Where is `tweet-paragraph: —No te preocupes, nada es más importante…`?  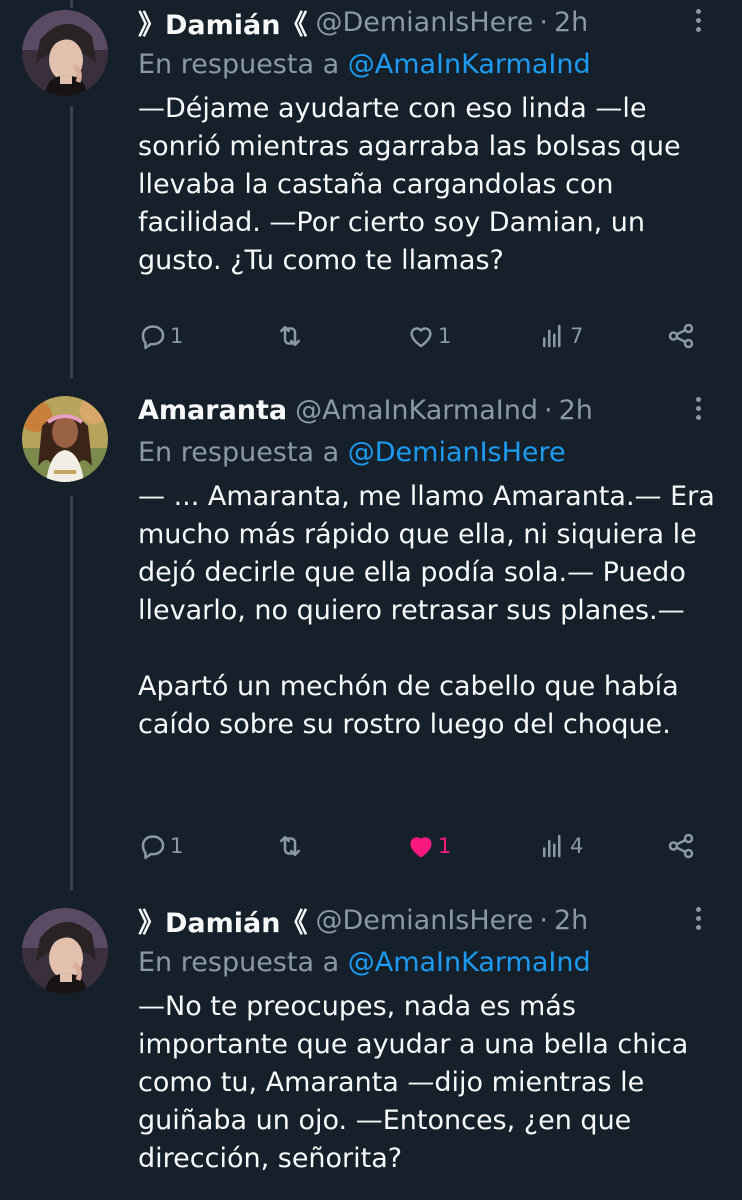 tweet-paragraph: —No te preocupes, nada es más importante… is located at coordinates (413, 1082).